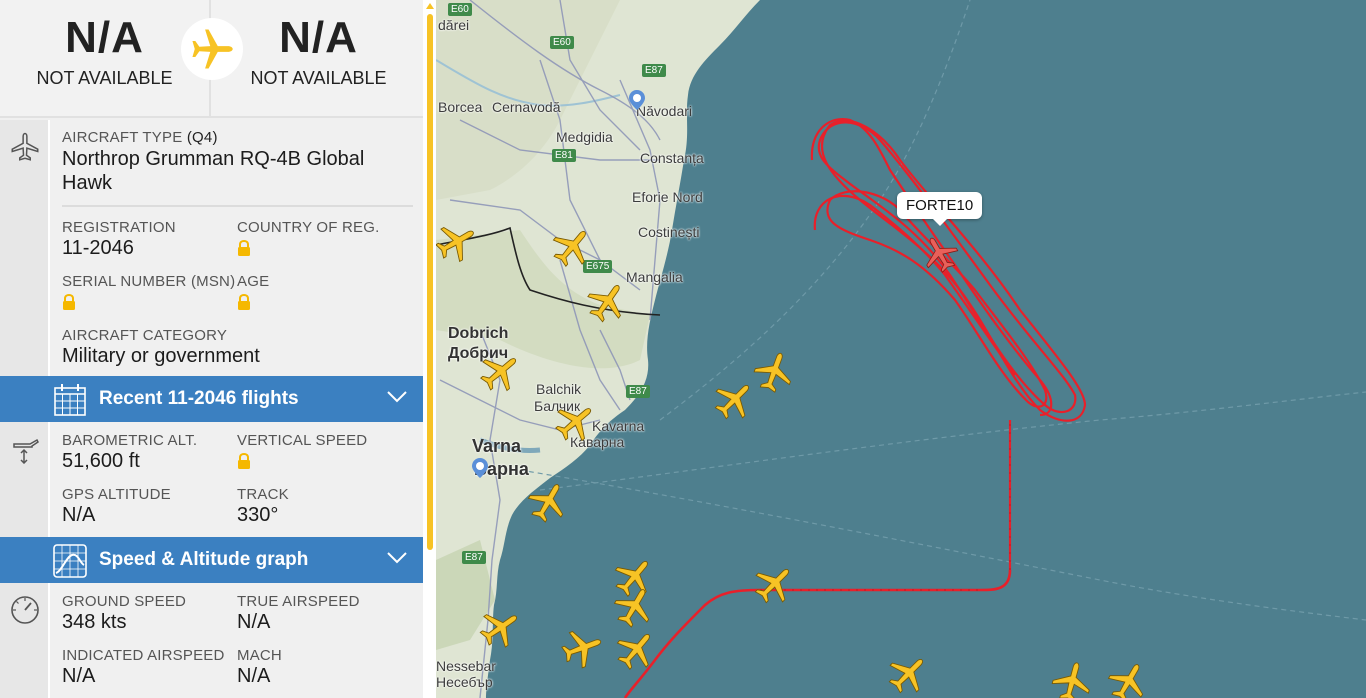 This screenshot has height=698, width=1366. Describe the element at coordinates (149, 281) in the screenshot. I see `serial-label: SERIAL NUMBER (MSN)` at that location.